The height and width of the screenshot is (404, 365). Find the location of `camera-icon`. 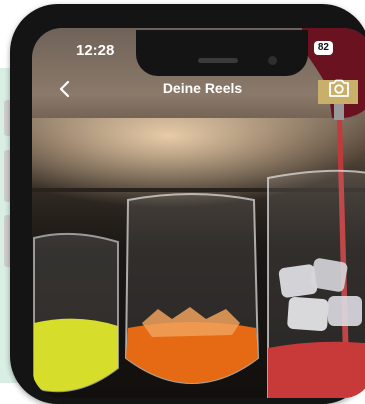

camera-icon is located at coordinates (339, 88).